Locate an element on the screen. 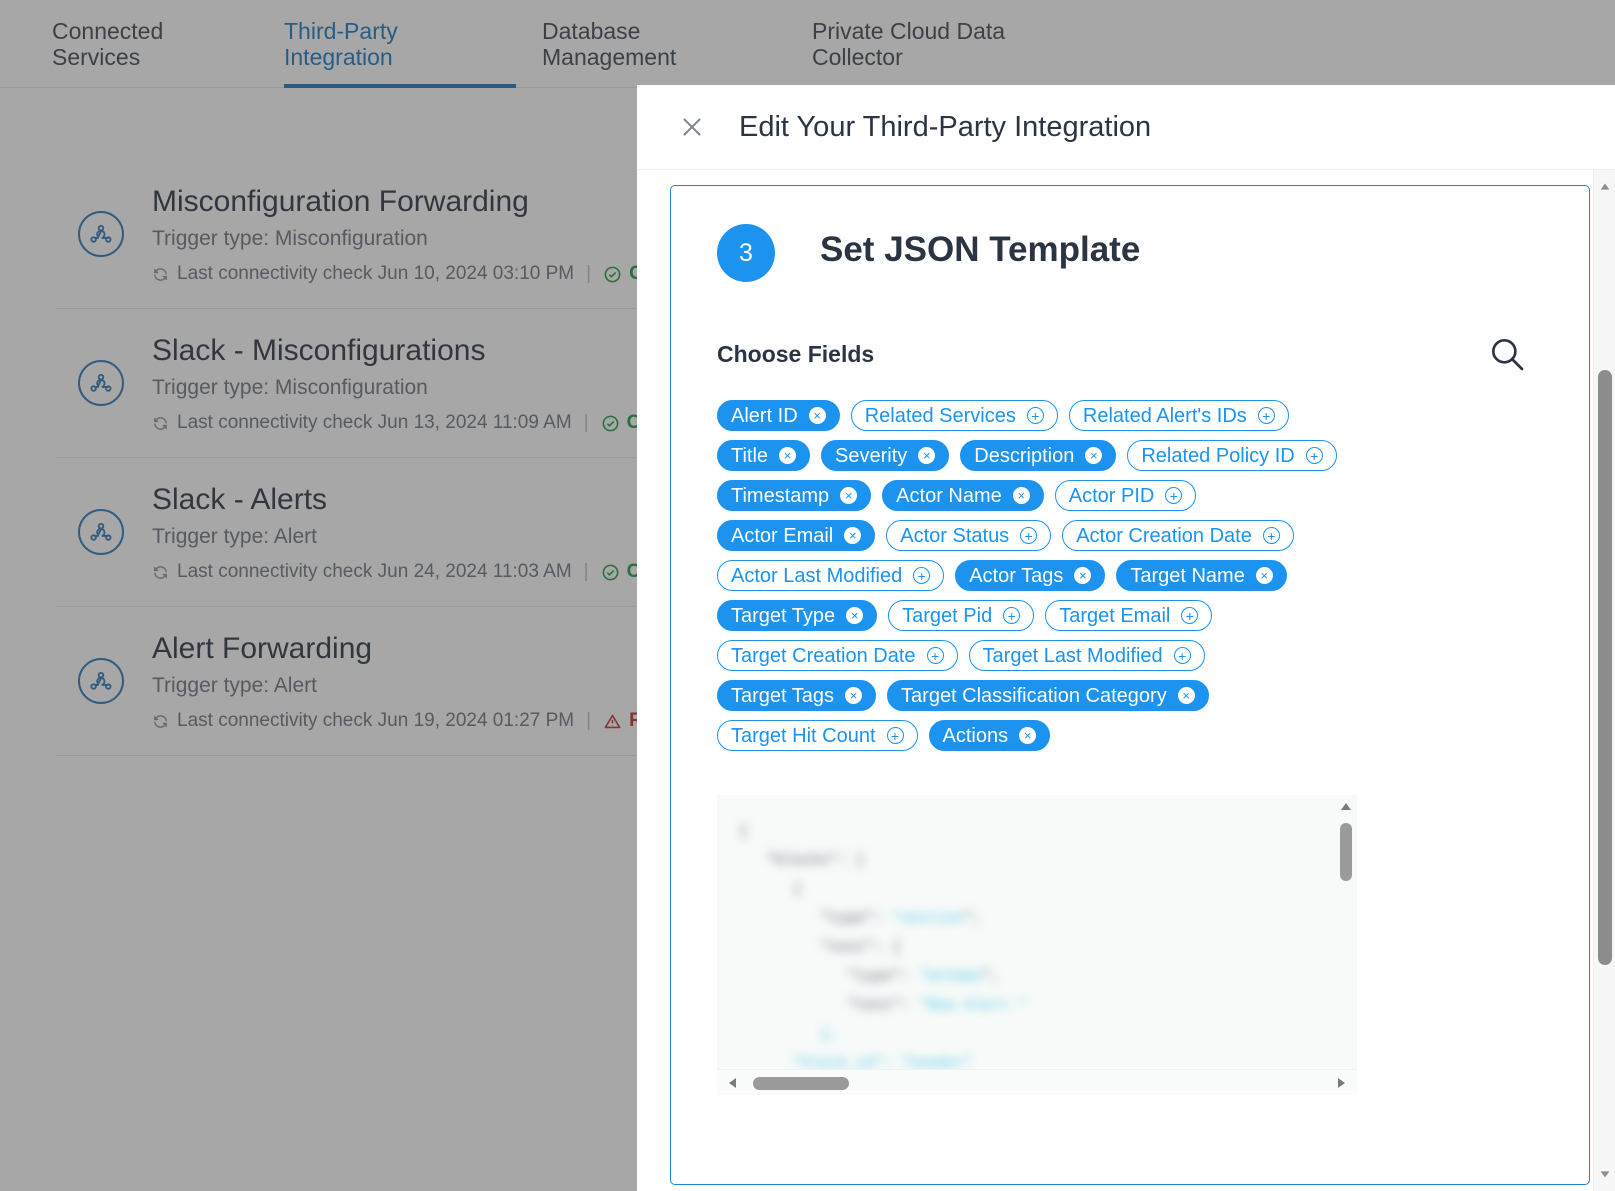 The image size is (1615, 1191). field-chip: Actions × is located at coordinates (989, 735).